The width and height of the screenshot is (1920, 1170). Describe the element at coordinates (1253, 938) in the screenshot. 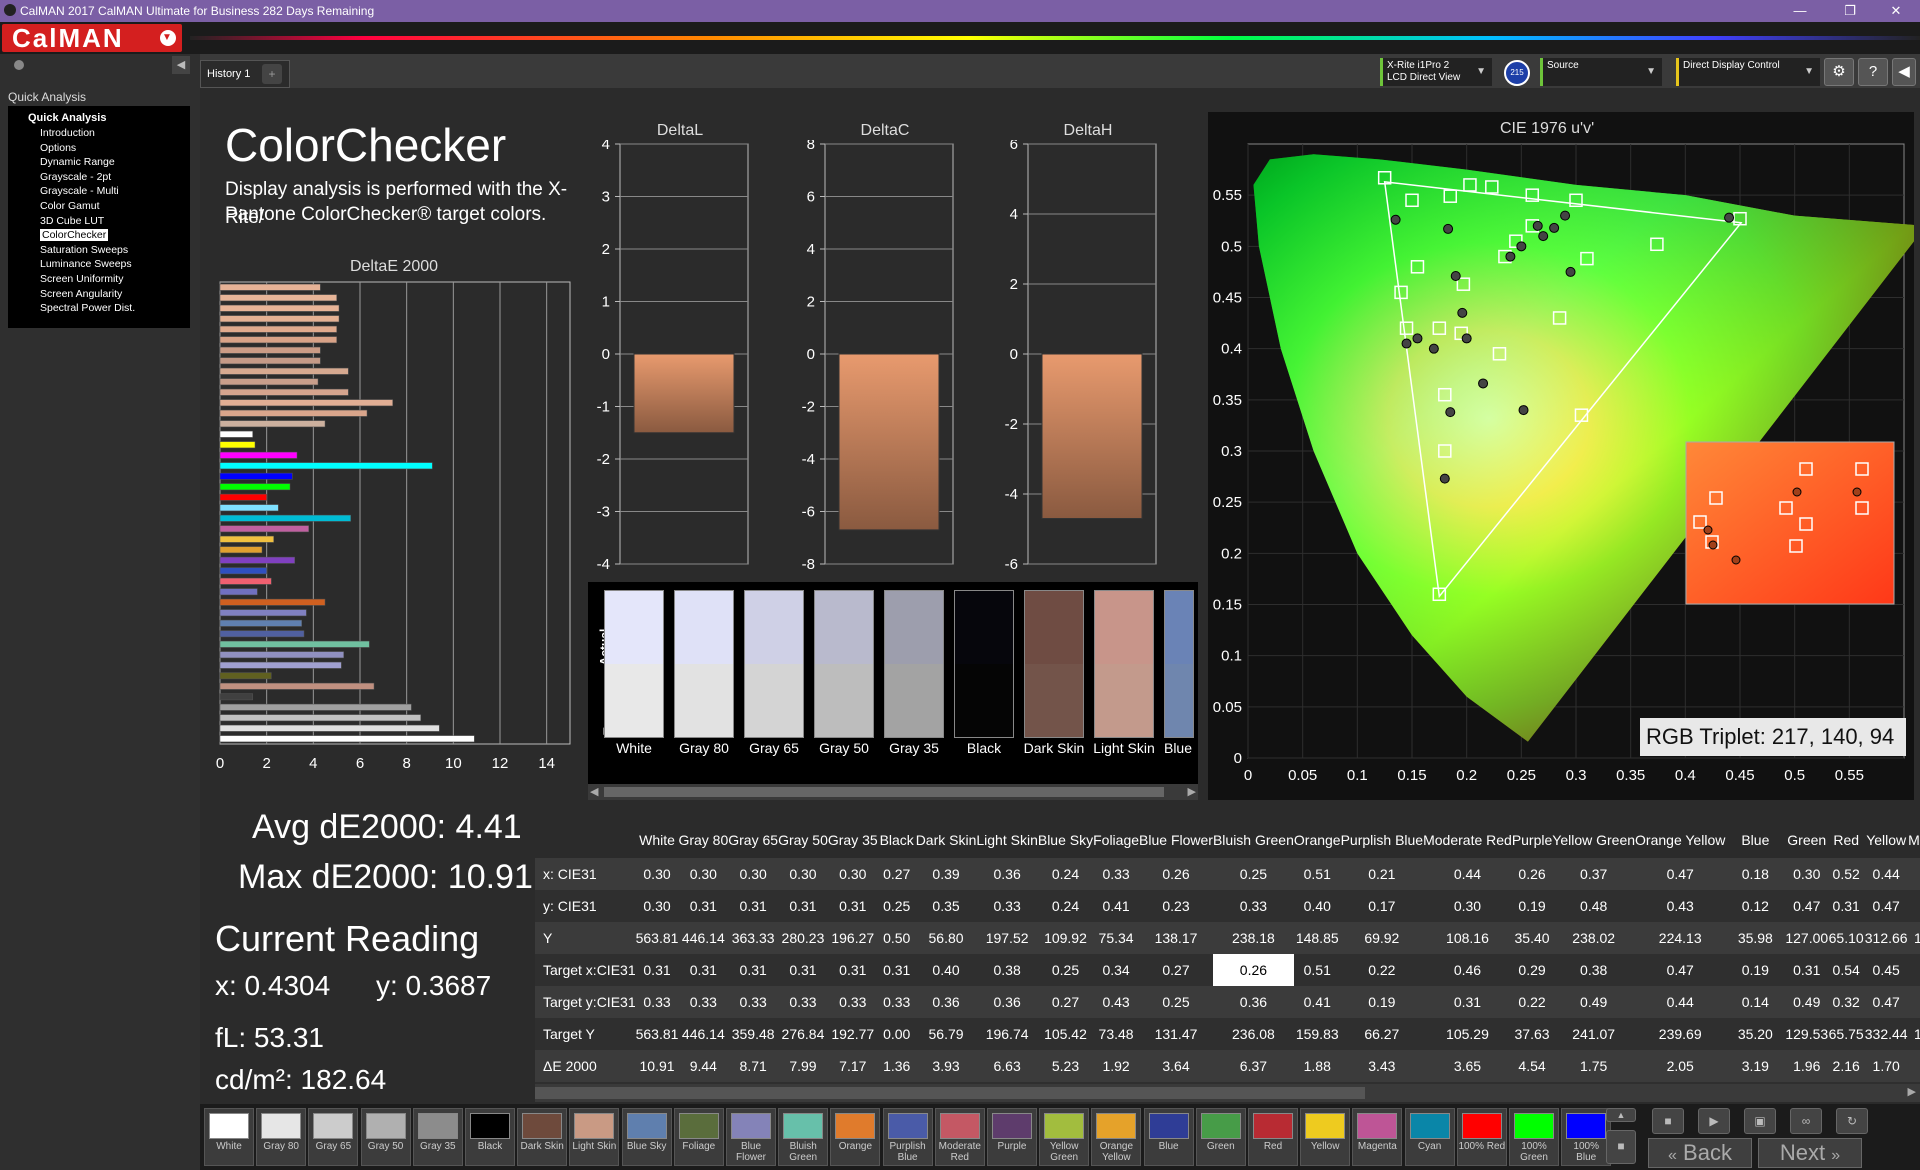

I see `table-cell: 238.18` at that location.